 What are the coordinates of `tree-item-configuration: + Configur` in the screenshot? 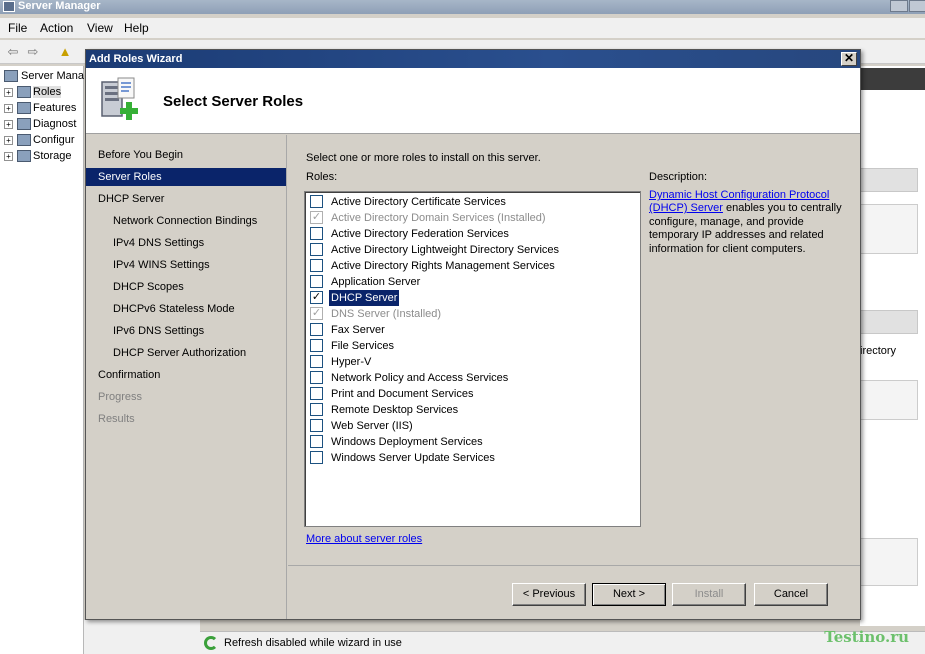 It's located at (39, 141).